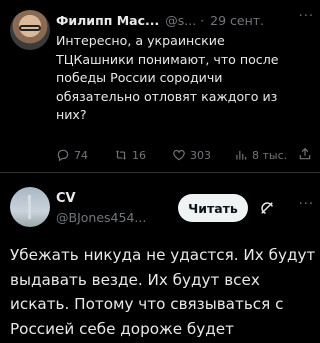 This screenshot has width=320, height=343. Describe the element at coordinates (130, 155) in the screenshot. I see `repost-button: 16` at that location.